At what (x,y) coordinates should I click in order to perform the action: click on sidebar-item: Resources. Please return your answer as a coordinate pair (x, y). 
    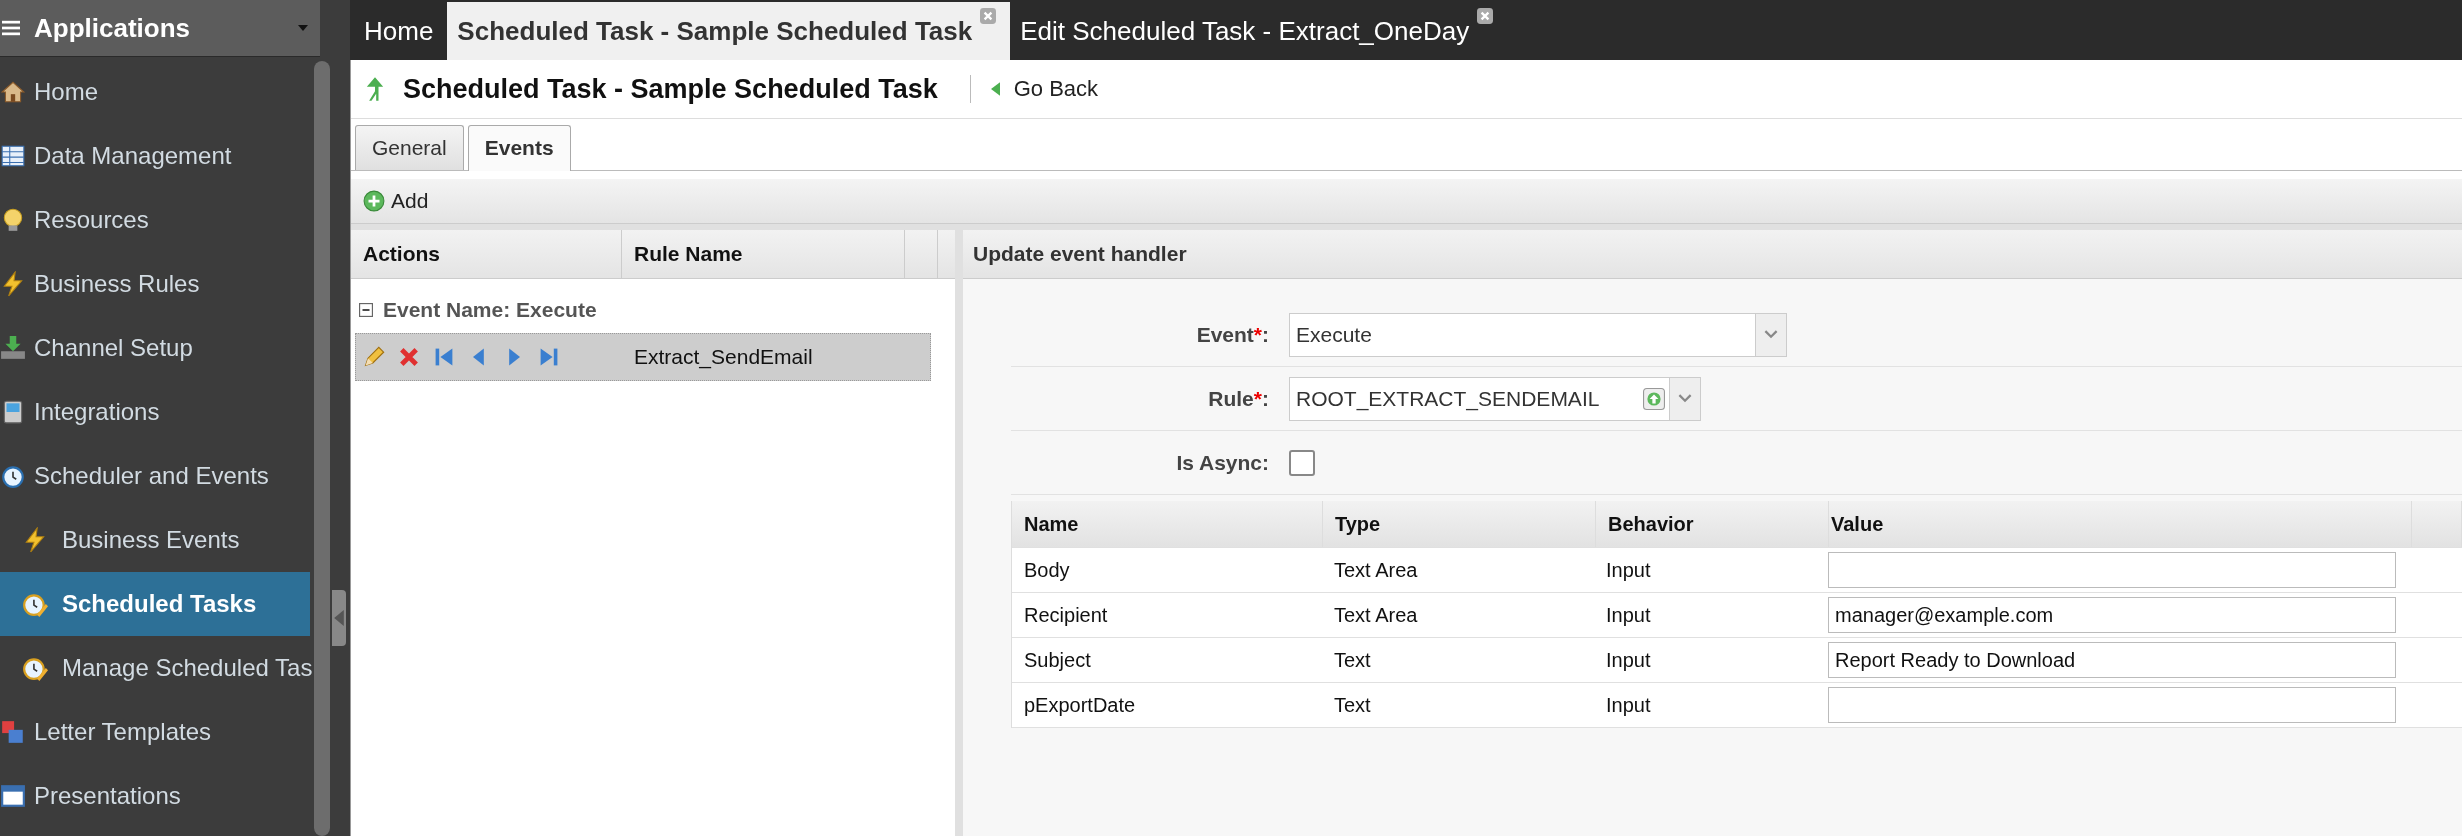
    Looking at the image, I should click on (155, 220).